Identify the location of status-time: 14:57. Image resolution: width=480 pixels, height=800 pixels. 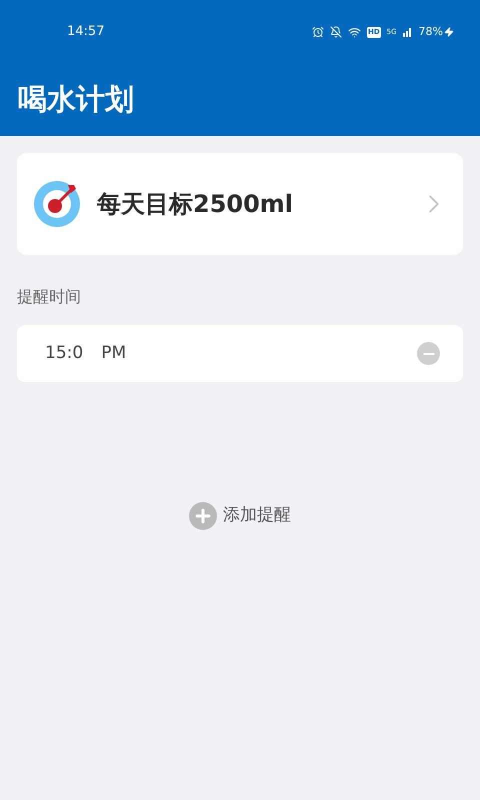
(85, 32).